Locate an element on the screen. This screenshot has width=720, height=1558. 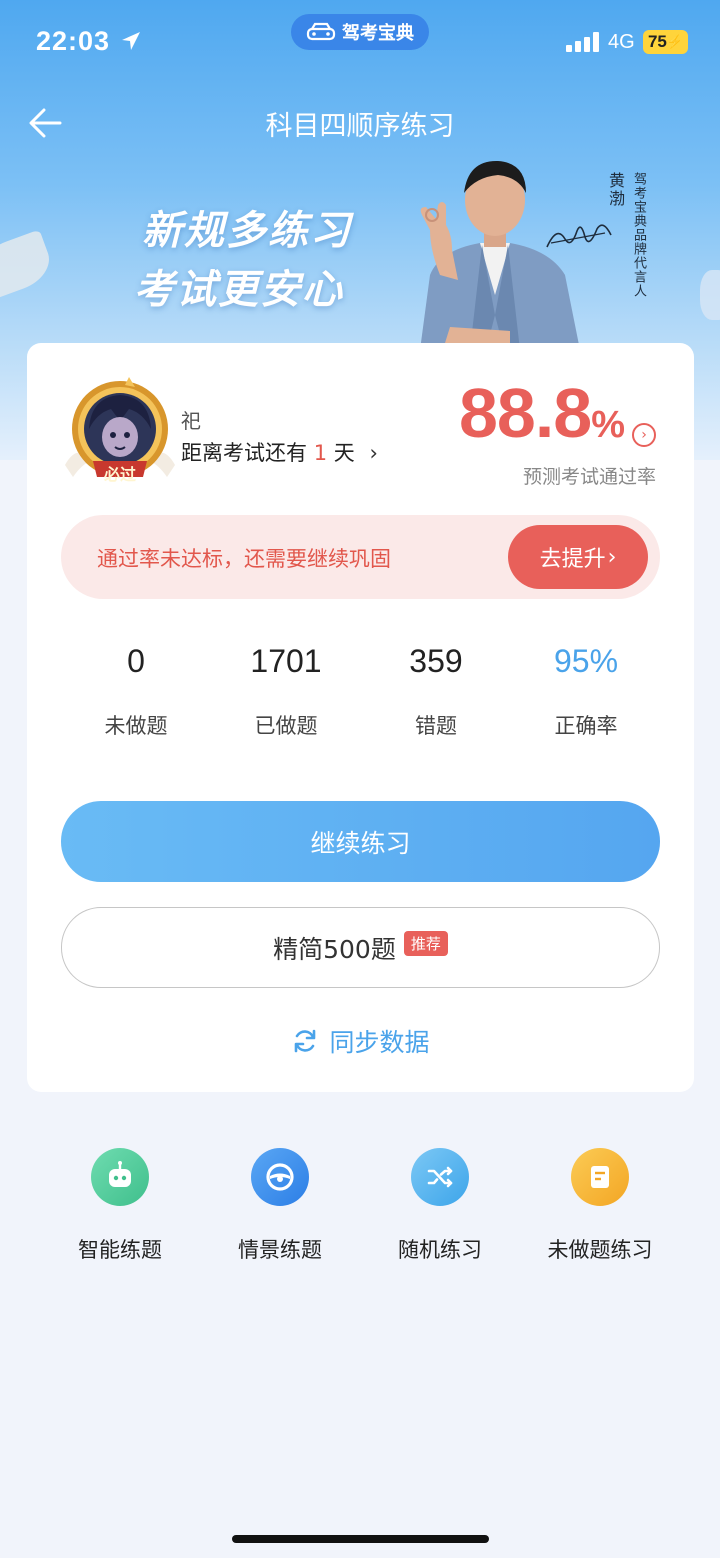
quick-scenario-practice: 情景练题 is located at coordinates (280, 1206).